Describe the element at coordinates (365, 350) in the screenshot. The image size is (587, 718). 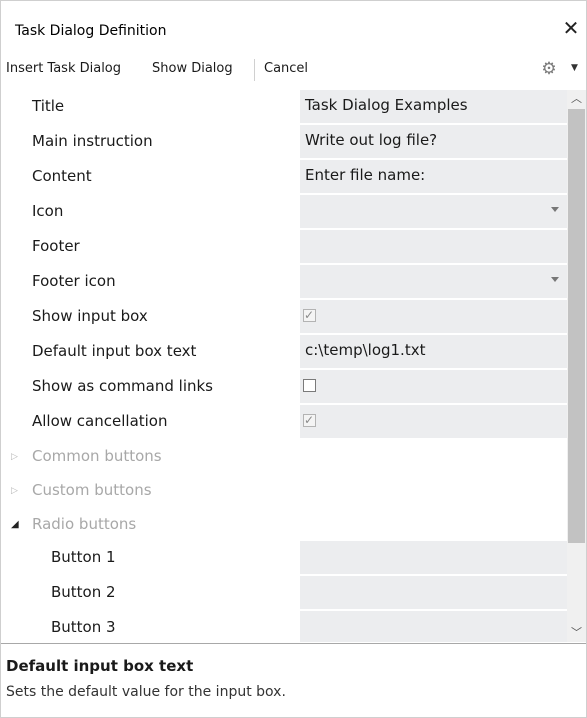
I see `property-value: c:\temp\log1.txt` at that location.